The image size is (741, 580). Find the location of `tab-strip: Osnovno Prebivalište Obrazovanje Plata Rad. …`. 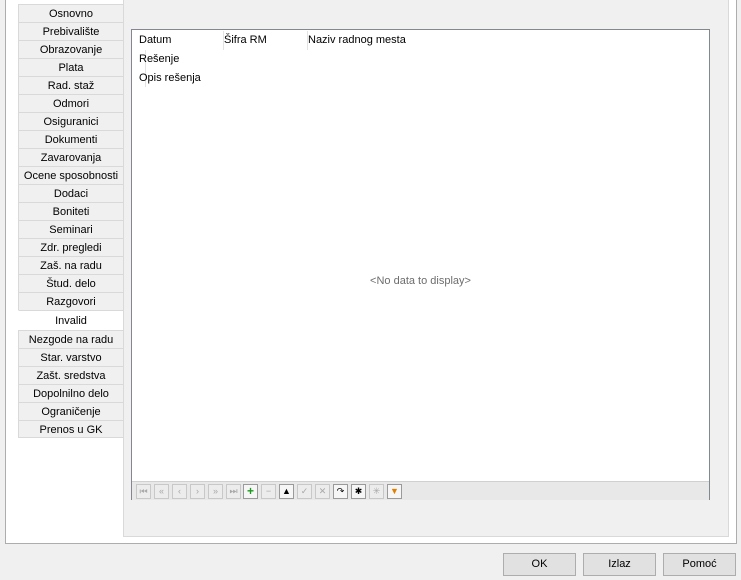

tab-strip: Osnovno Prebivalište Obrazovanje Plata Rad. … is located at coordinates (71, 221).